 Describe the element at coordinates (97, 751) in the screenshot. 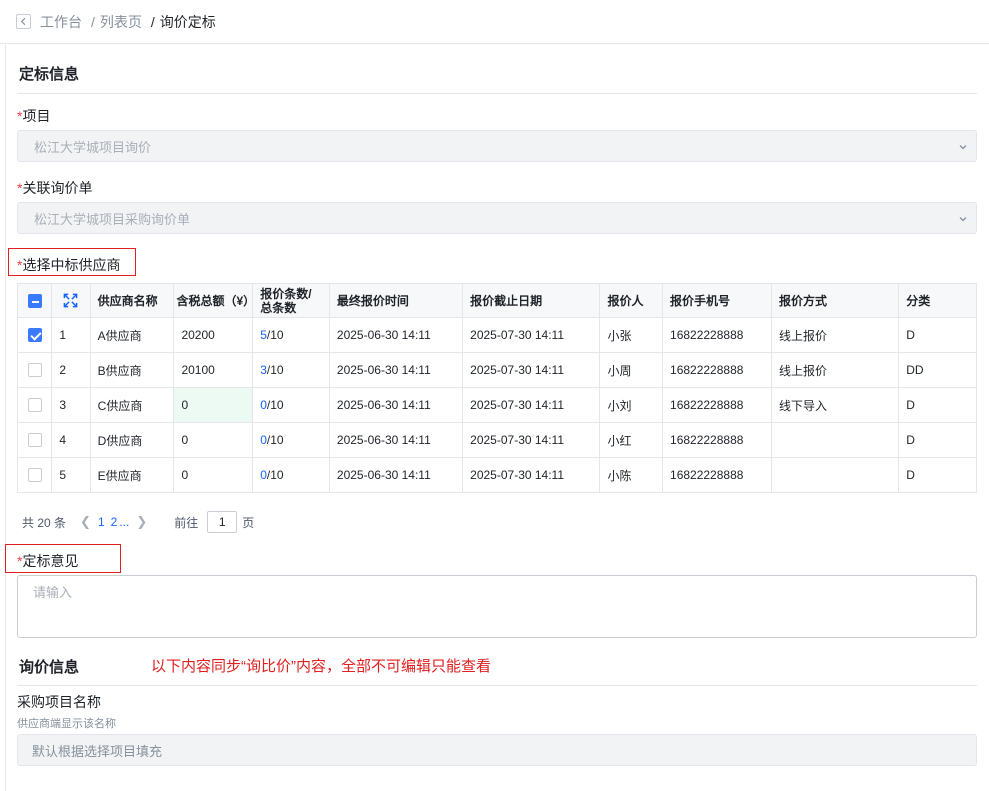

I see `project-name-value: 默认根据选择项目填充` at that location.